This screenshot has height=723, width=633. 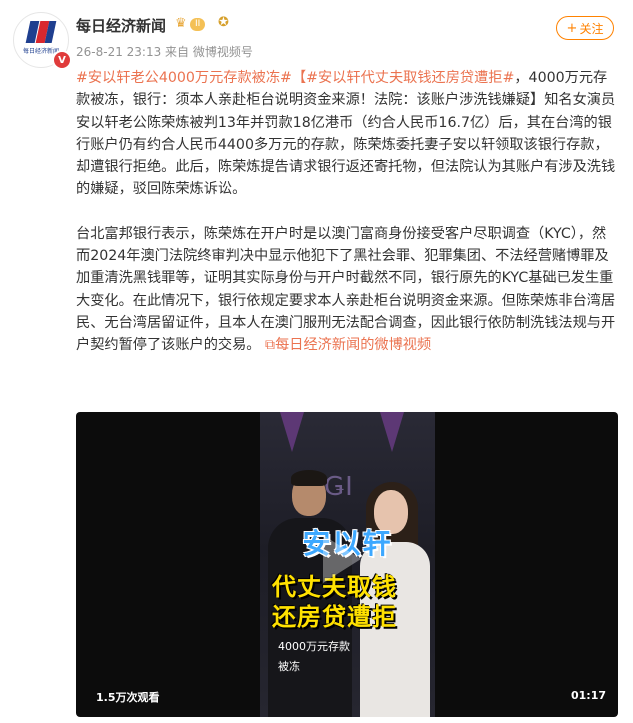 What do you see at coordinates (342, 559) in the screenshot?
I see `play-icon` at bounding box center [342, 559].